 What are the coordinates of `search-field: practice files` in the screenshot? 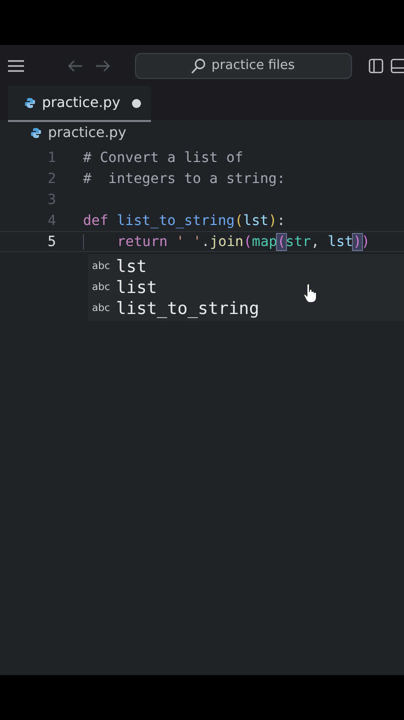 It's located at (243, 65).